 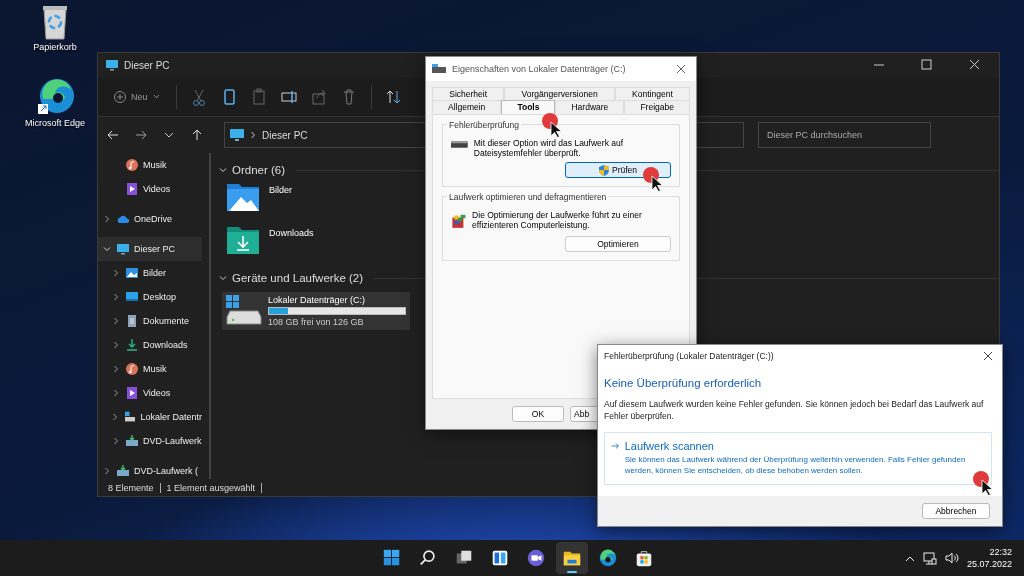 I want to click on drive-name: Lokaler Datenträger (C:), so click(x=317, y=300).